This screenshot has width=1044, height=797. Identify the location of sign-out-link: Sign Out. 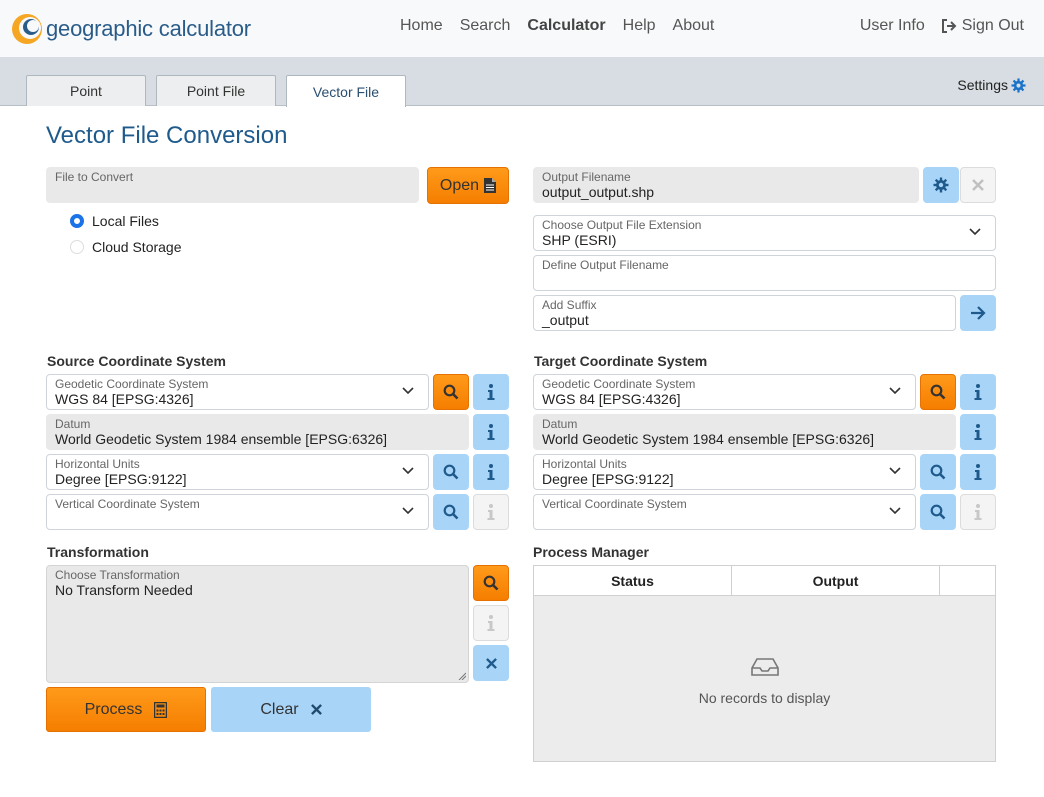
(982, 26).